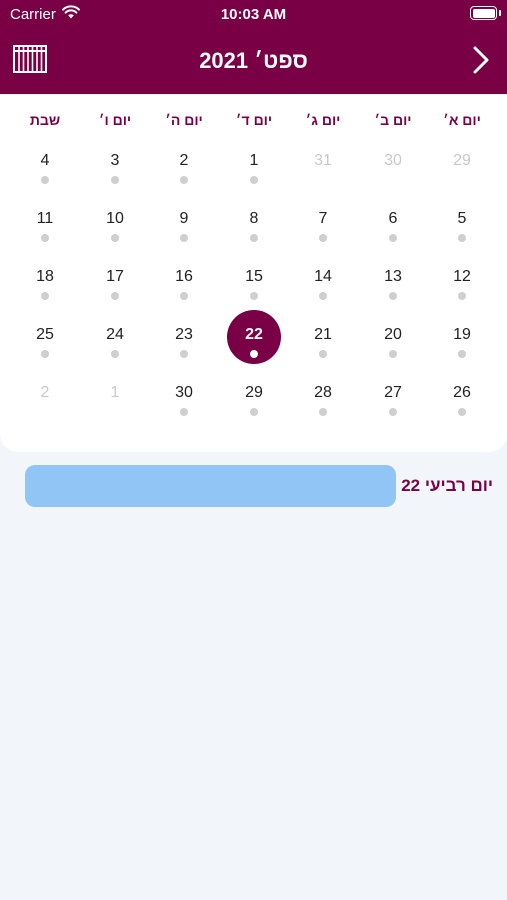 The width and height of the screenshot is (507, 900). What do you see at coordinates (254, 276) in the screenshot?
I see `day-number: 15` at bounding box center [254, 276].